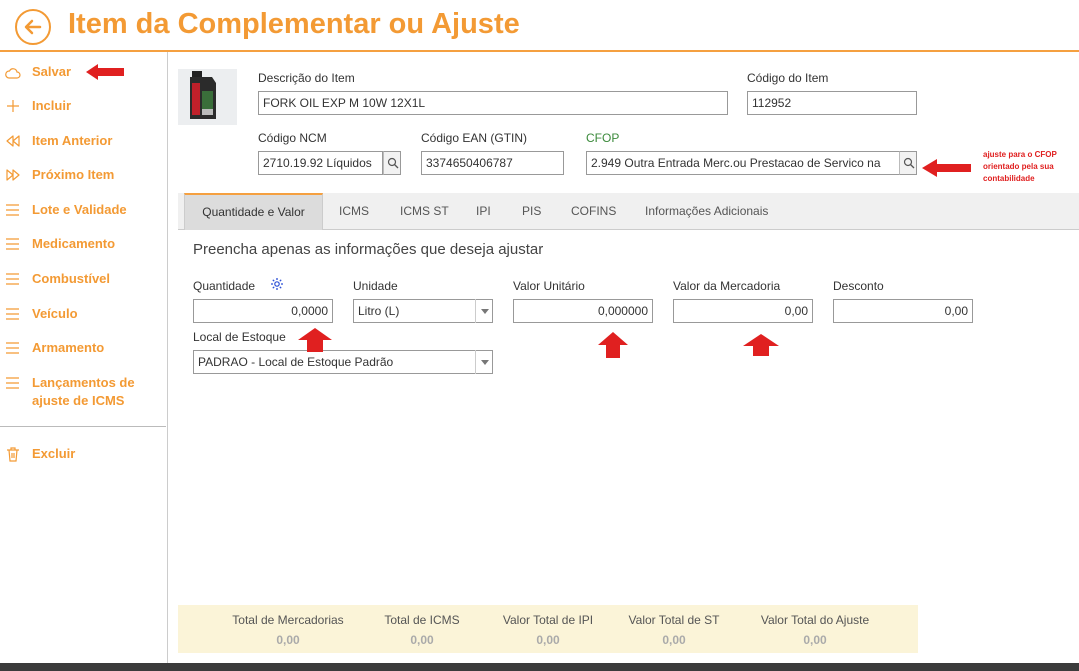 This screenshot has height=671, width=1079. Describe the element at coordinates (277, 284) in the screenshot. I see `gear-icon` at that location.